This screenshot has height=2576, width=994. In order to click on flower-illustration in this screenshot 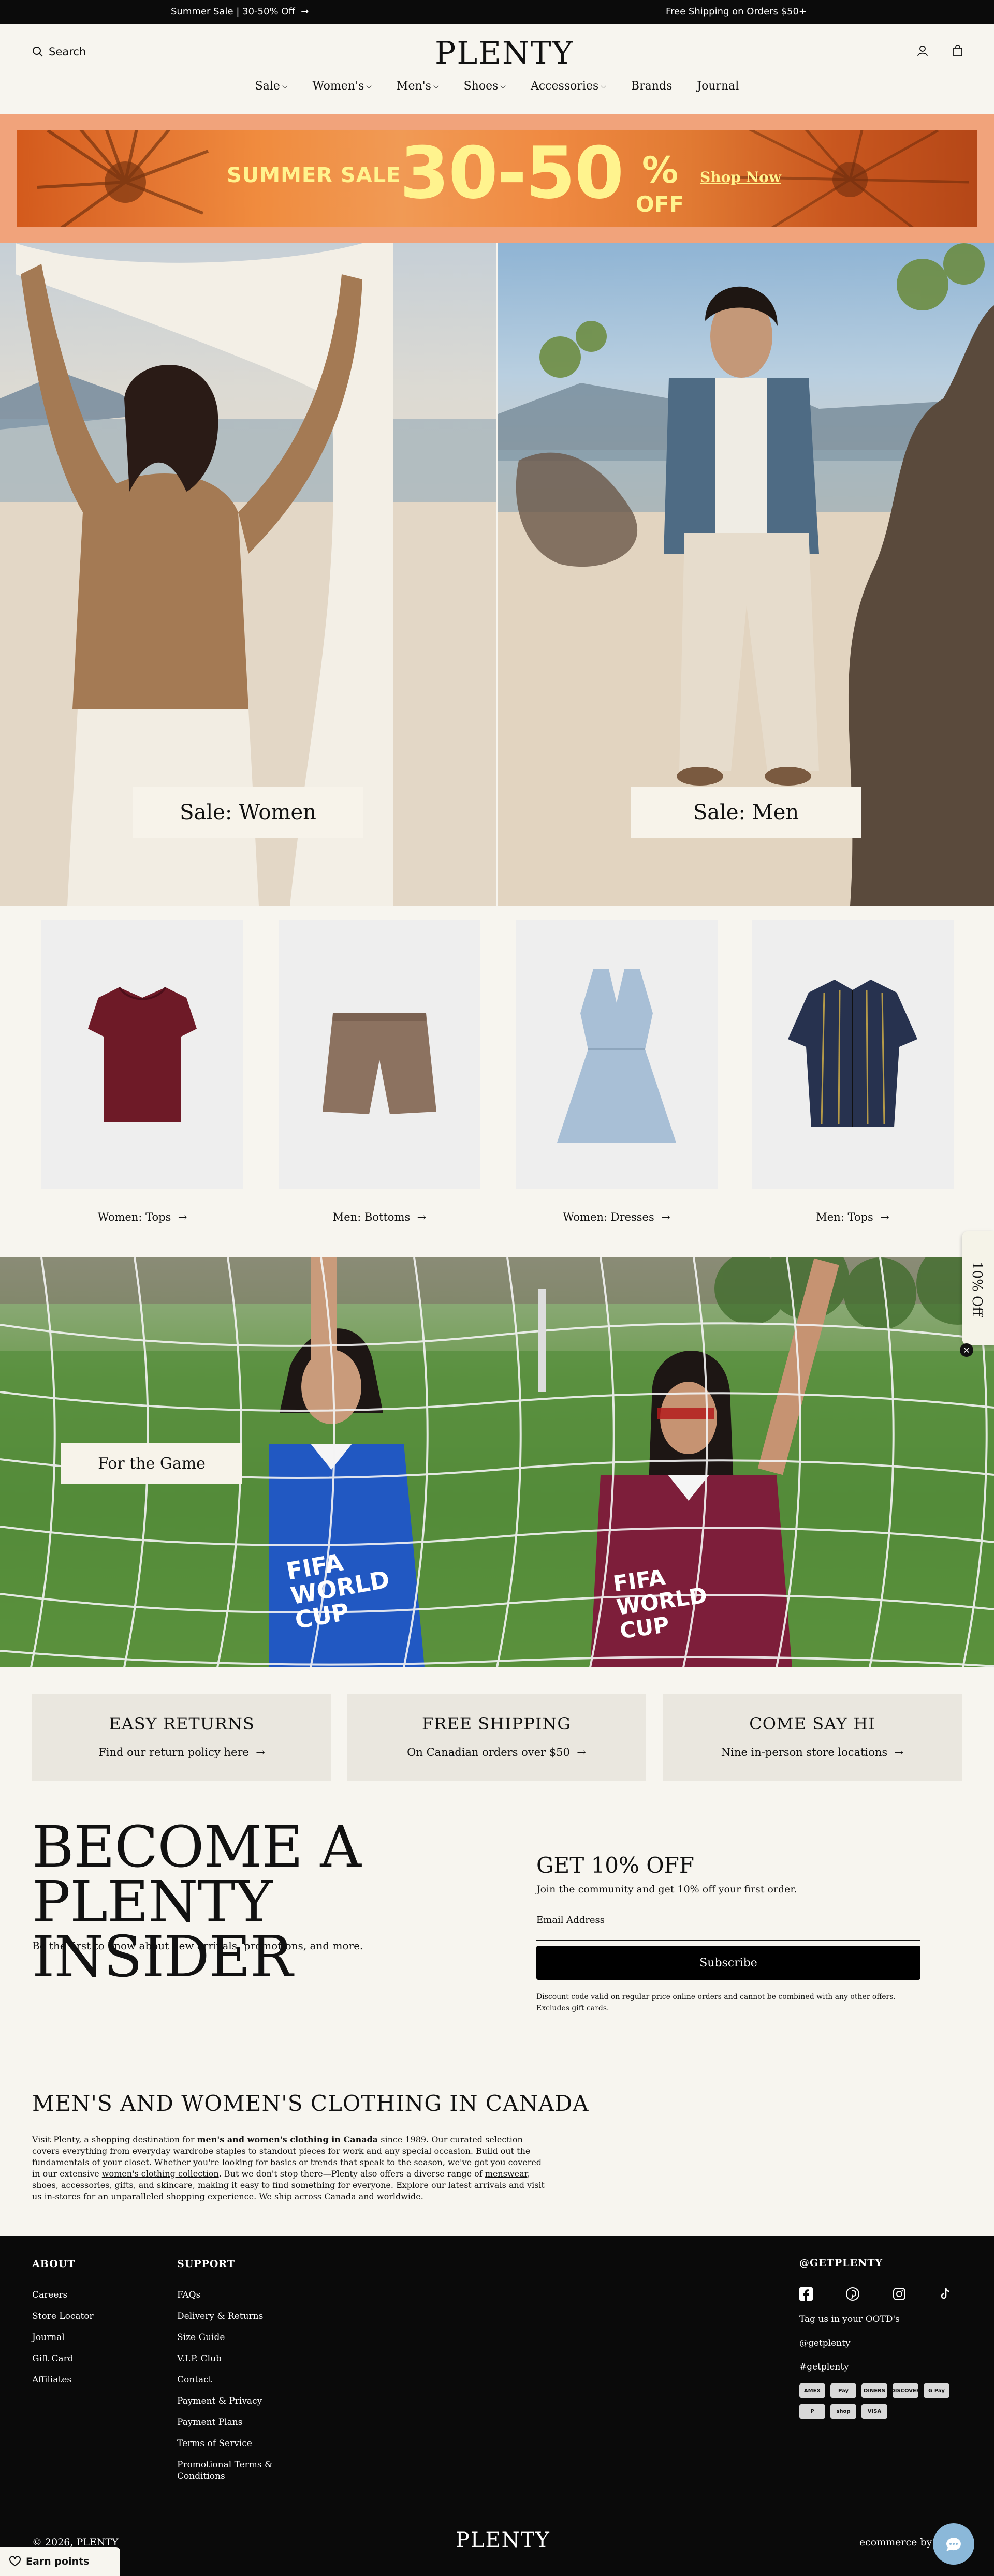, I will do `click(123, 178)`.